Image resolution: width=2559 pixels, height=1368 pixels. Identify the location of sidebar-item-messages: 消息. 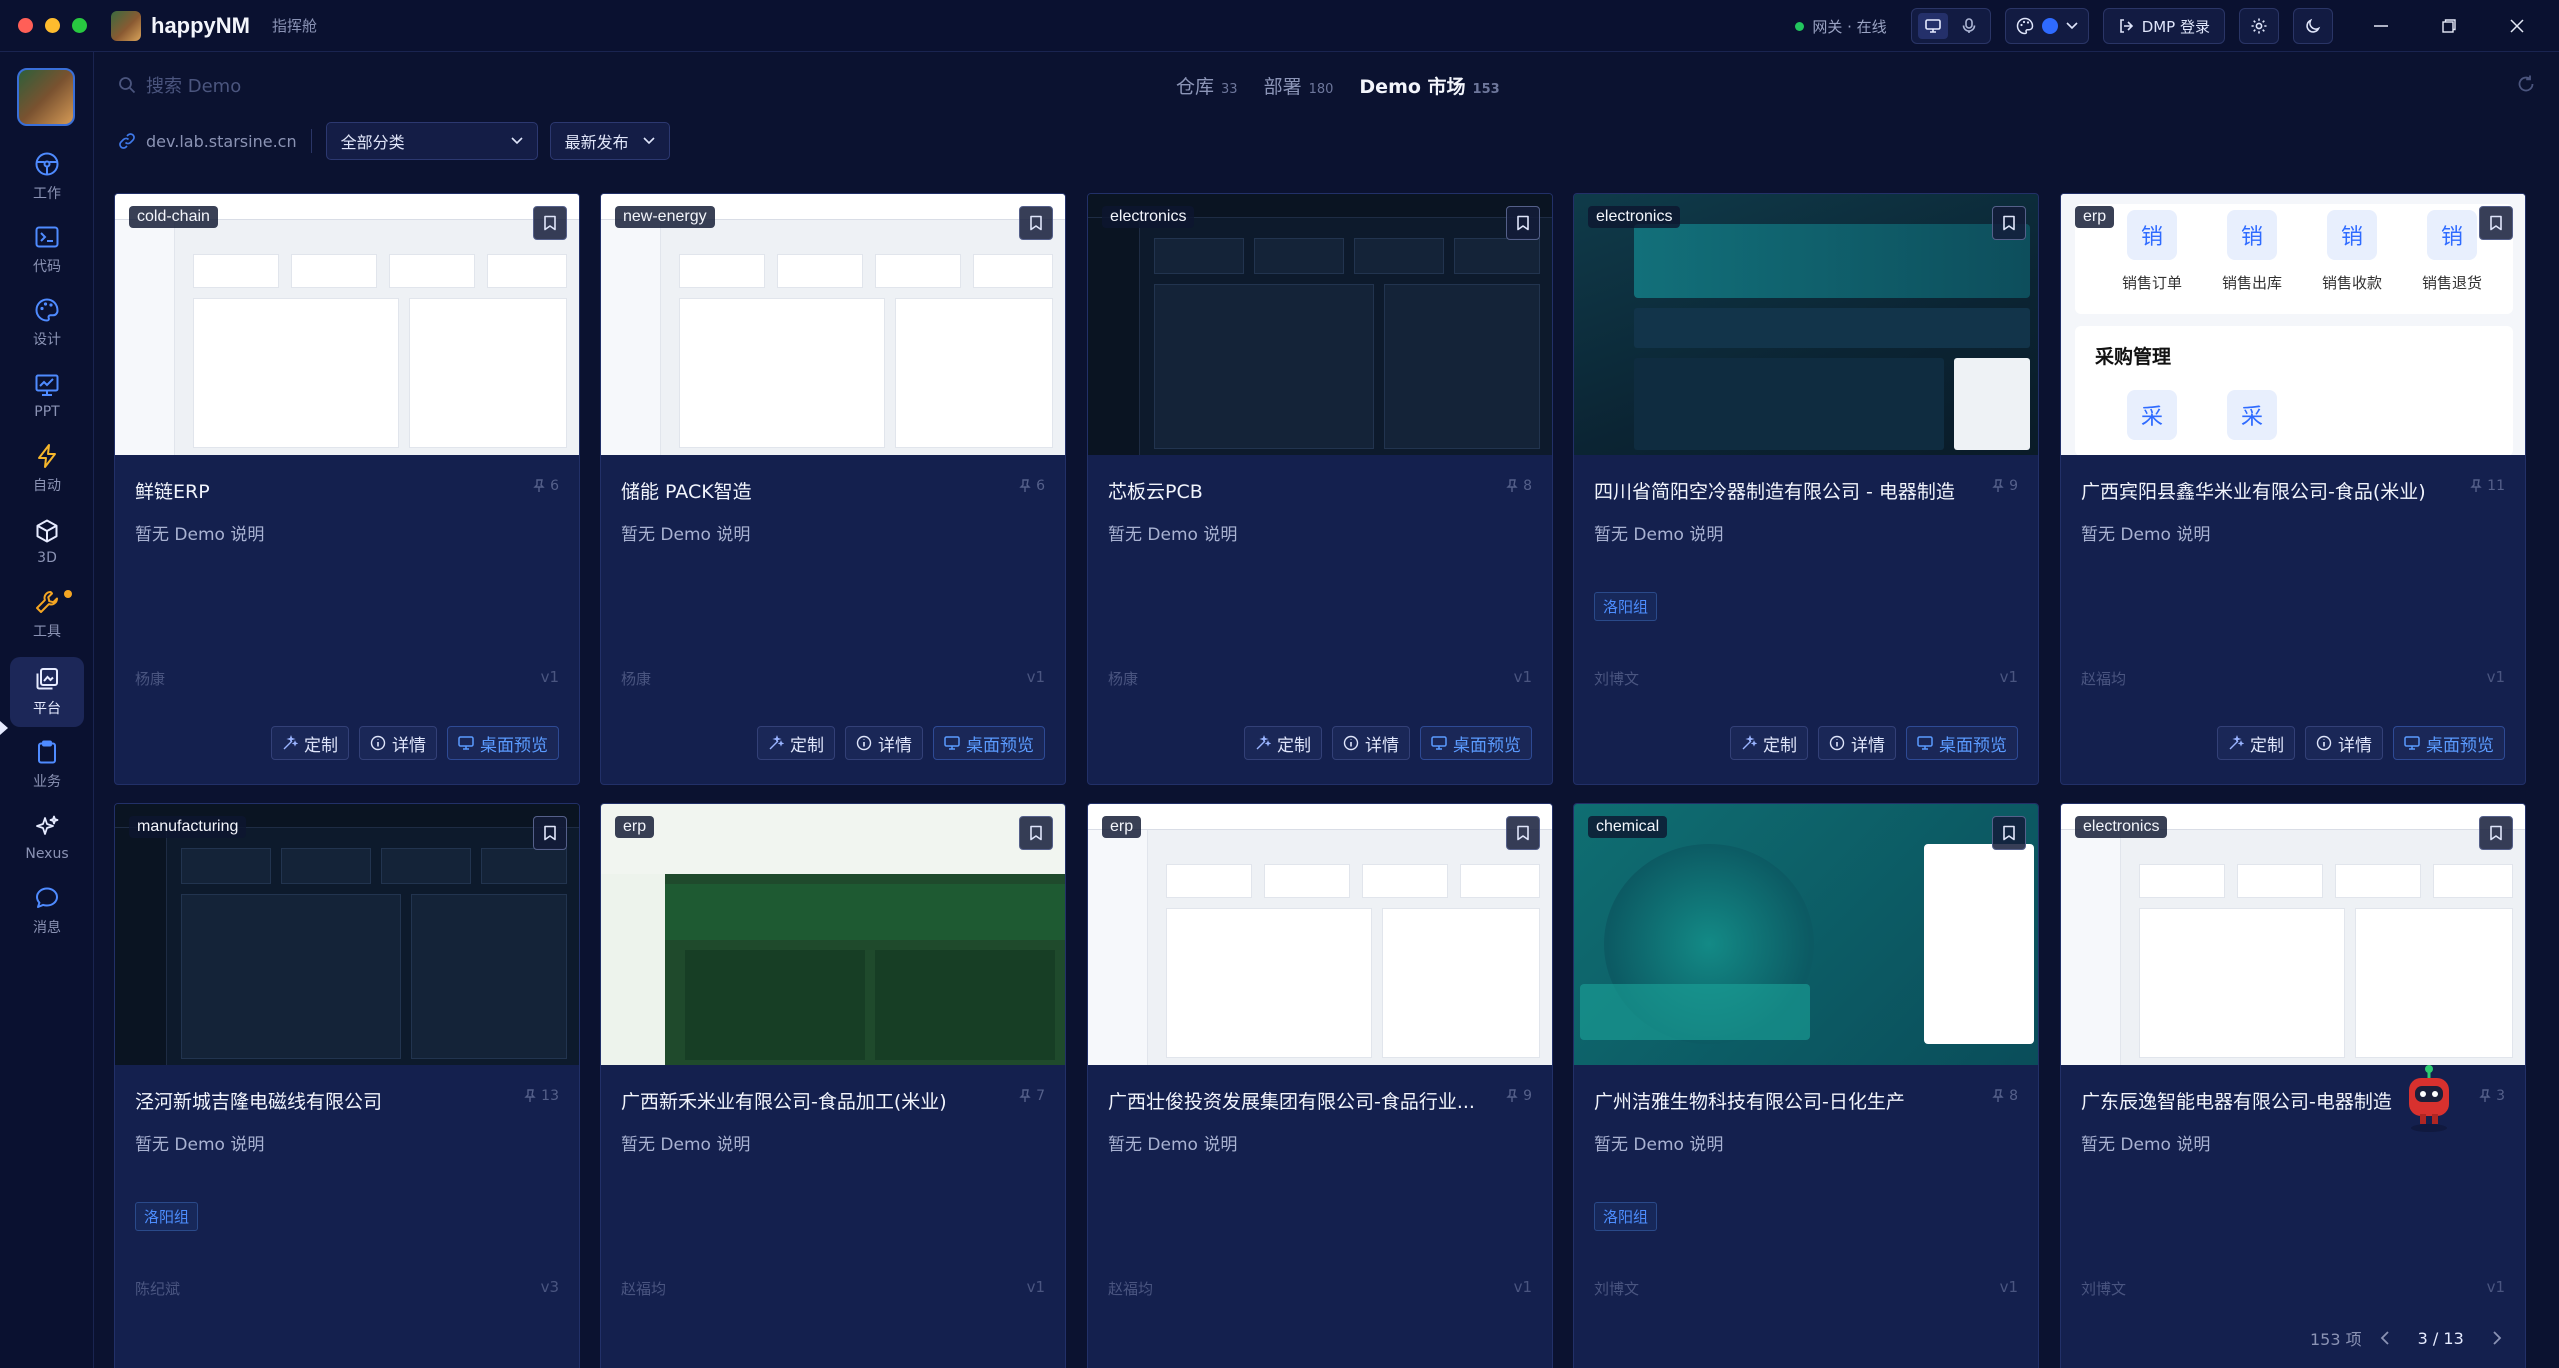
(47, 911).